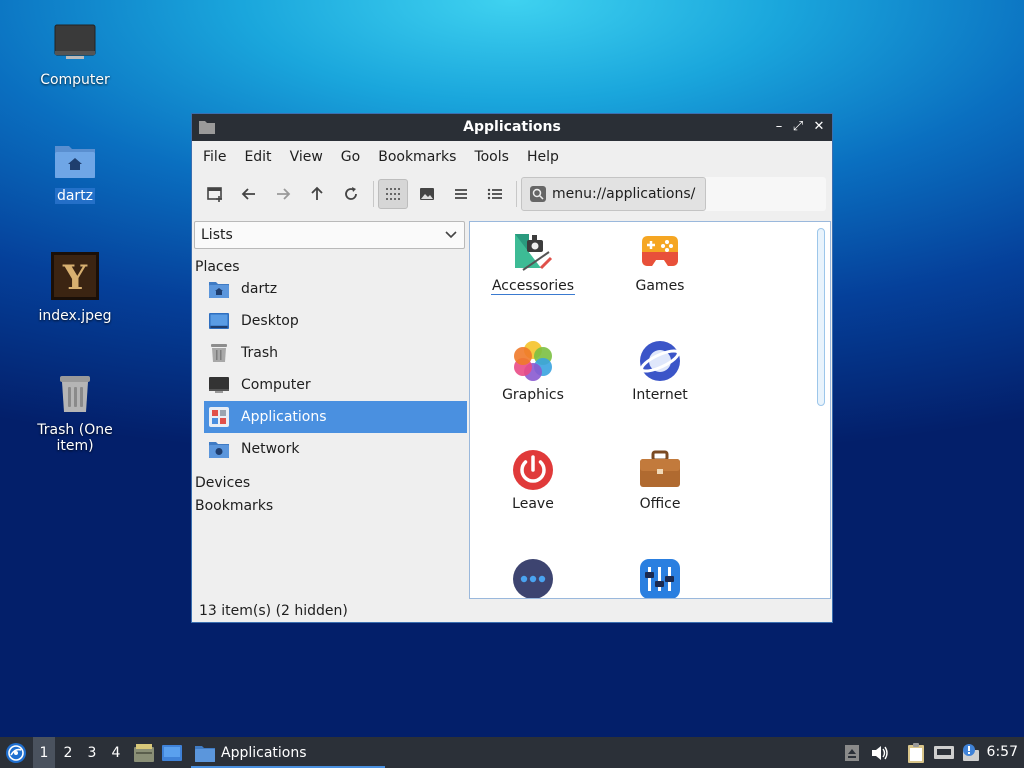 This screenshot has height=768, width=1024. I want to click on toolbar-separator, so click(516, 194).